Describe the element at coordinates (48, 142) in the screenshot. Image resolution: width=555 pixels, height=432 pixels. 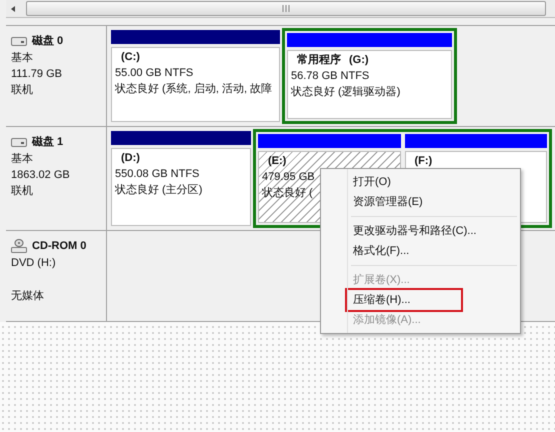
I see `disk-name: 磁盘 1` at that location.